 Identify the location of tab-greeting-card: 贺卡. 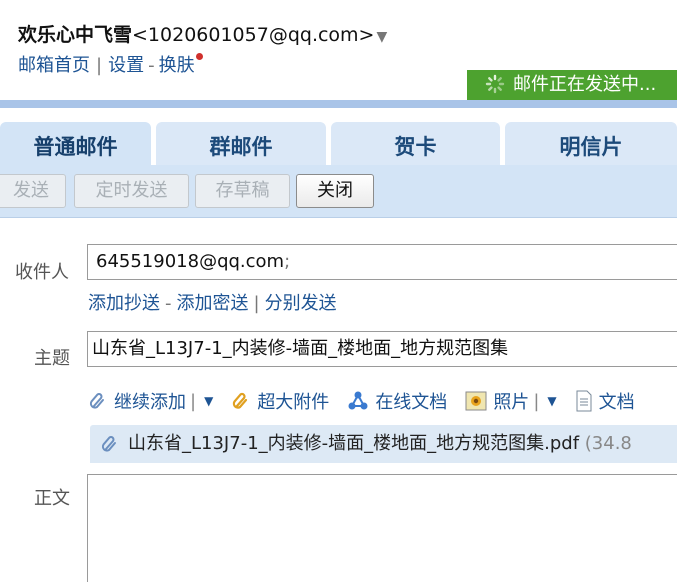
(415, 143).